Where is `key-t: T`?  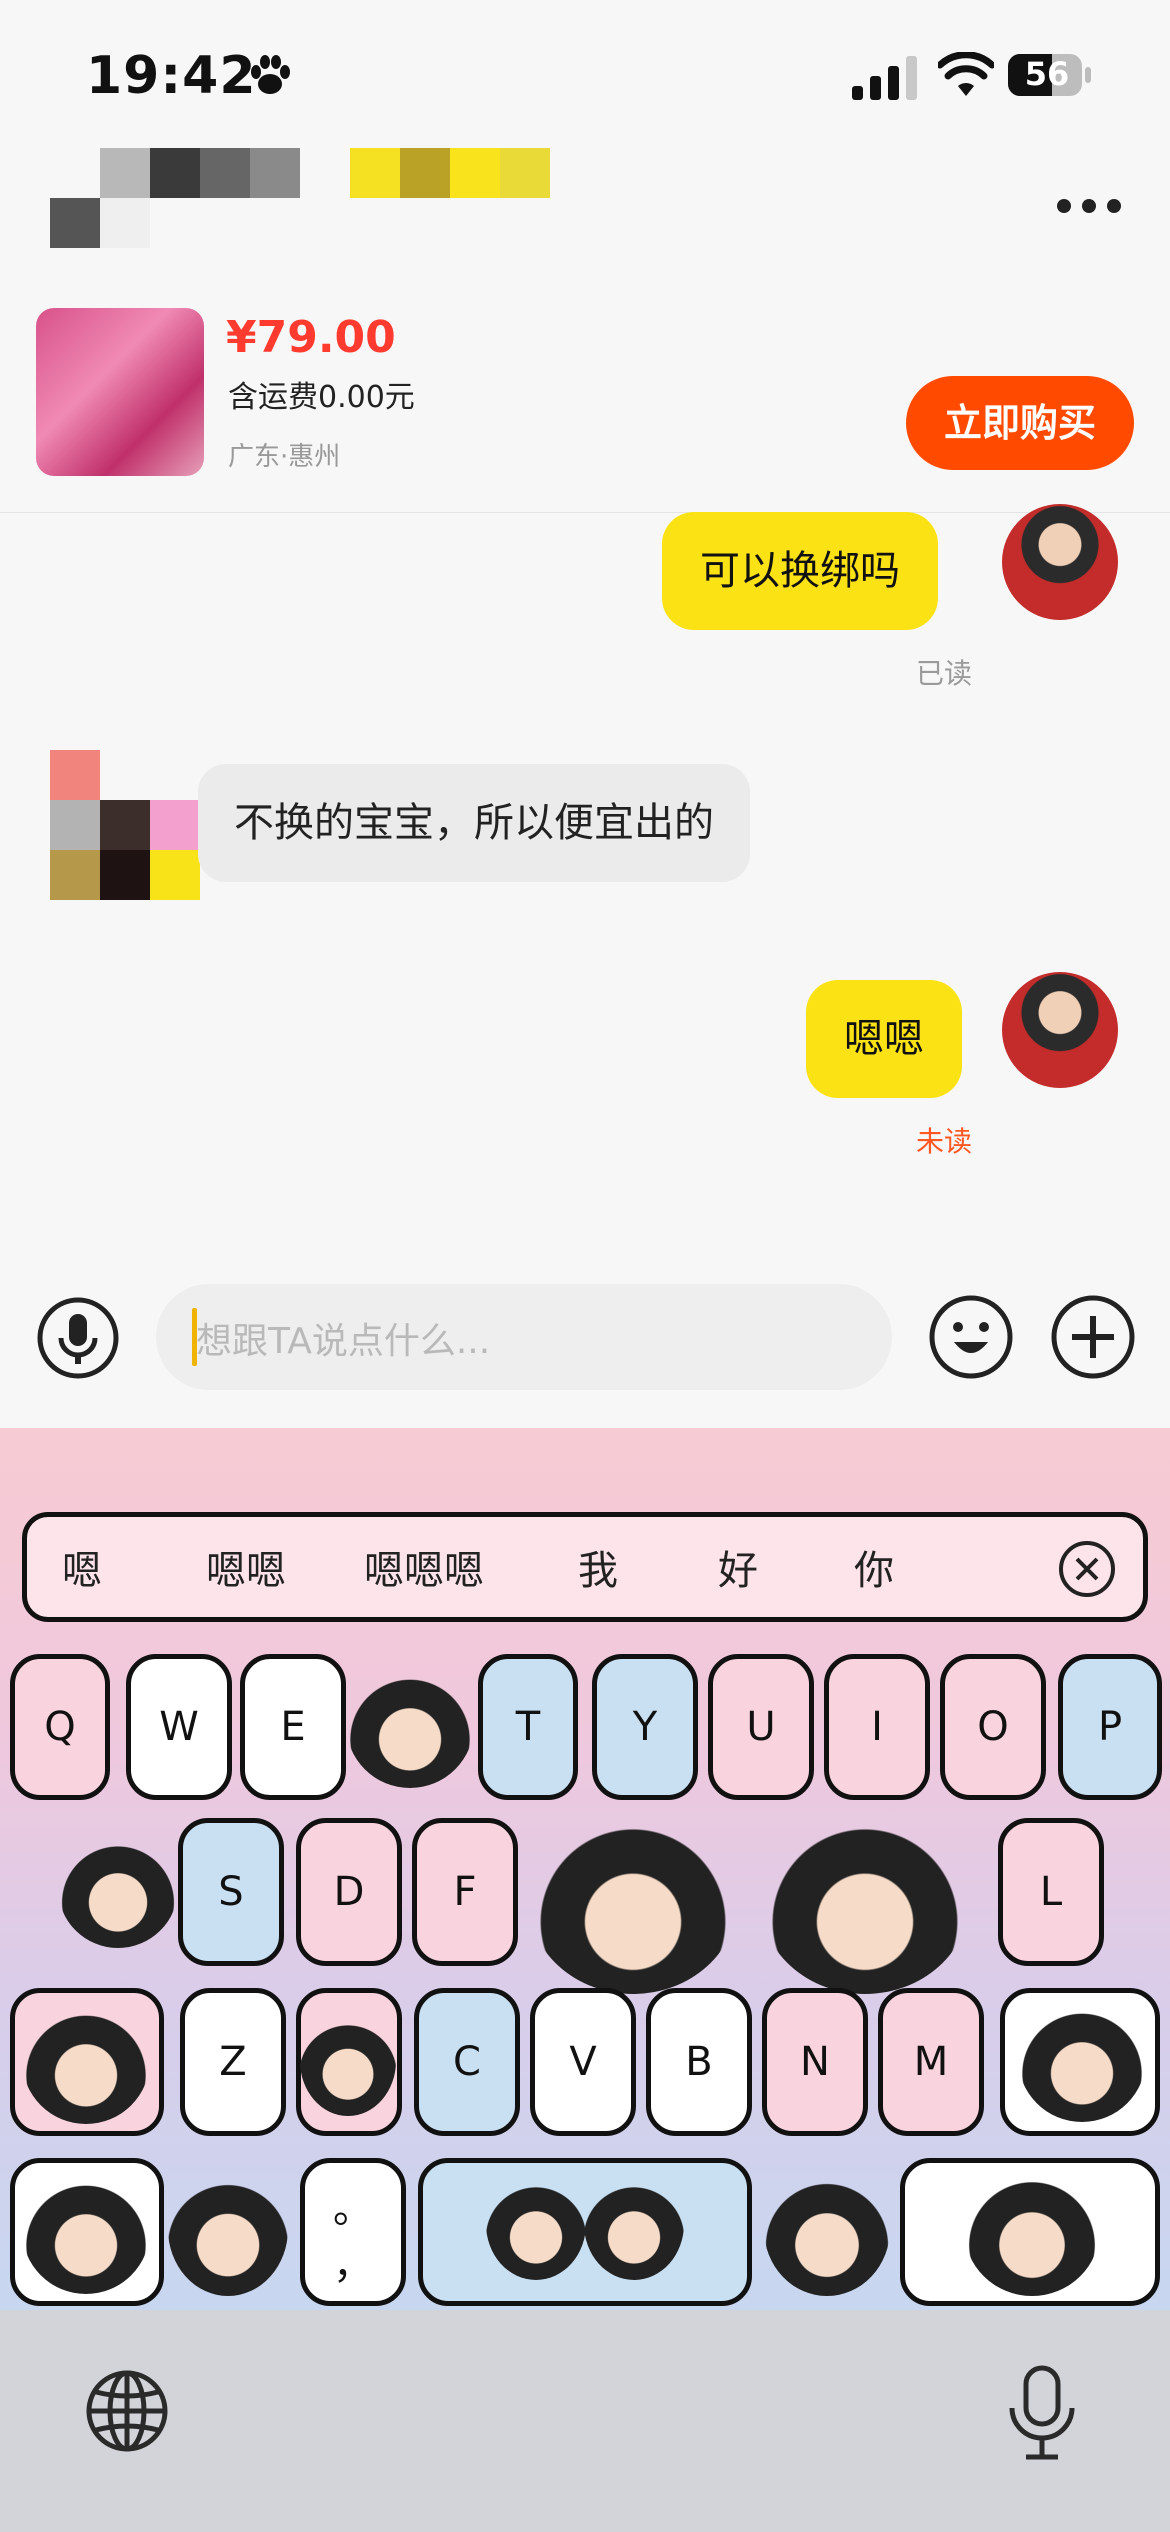 key-t: T is located at coordinates (528, 1727).